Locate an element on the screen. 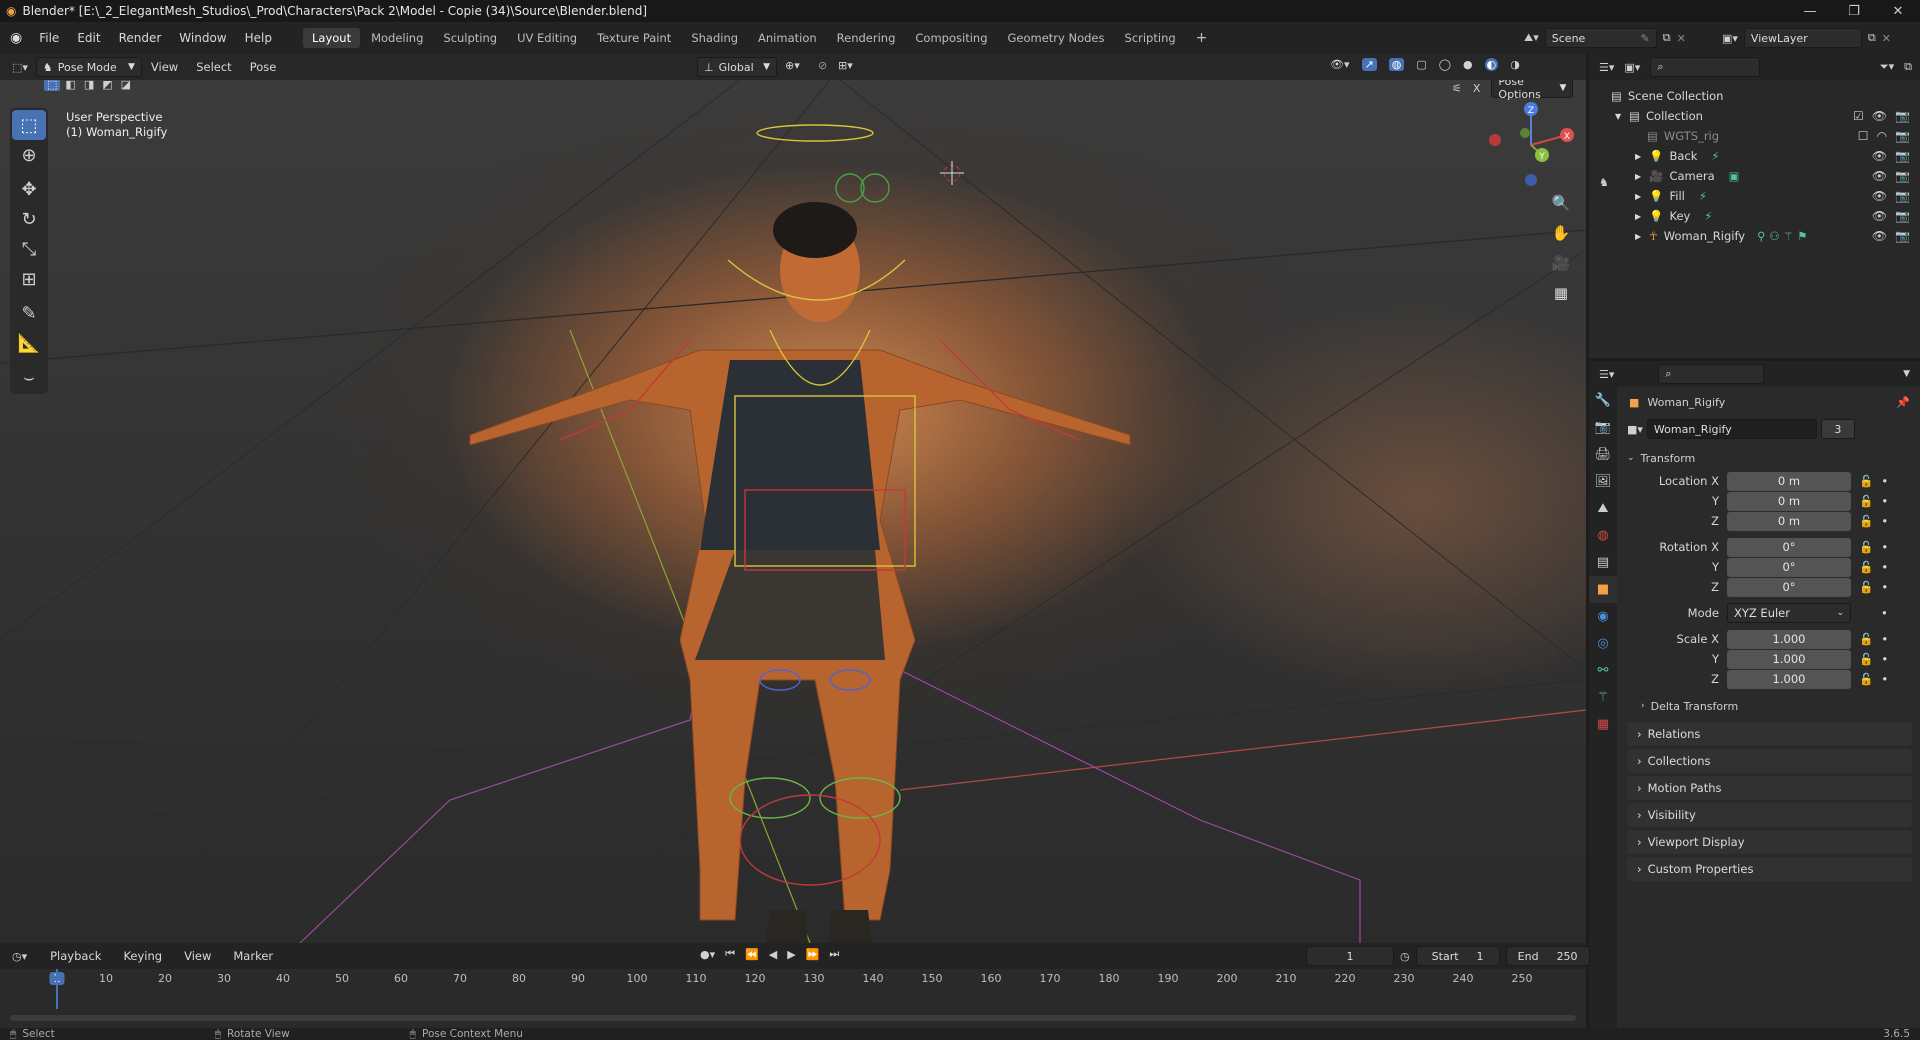 This screenshot has width=1920, height=1040. rotation-z-field: 0° is located at coordinates (1789, 587).